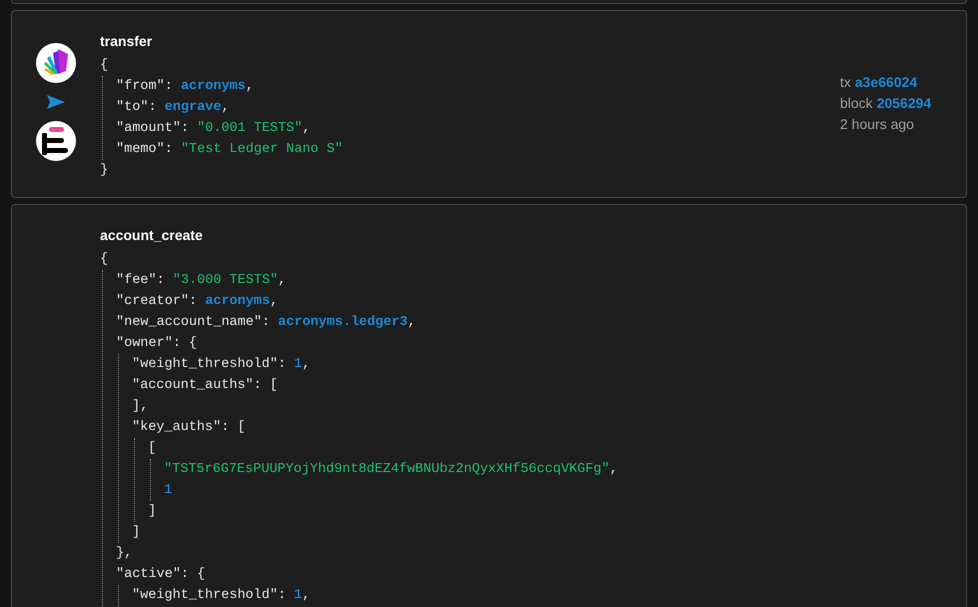 This screenshot has width=978, height=607. I want to click on code-line: ],, so click(141, 407).